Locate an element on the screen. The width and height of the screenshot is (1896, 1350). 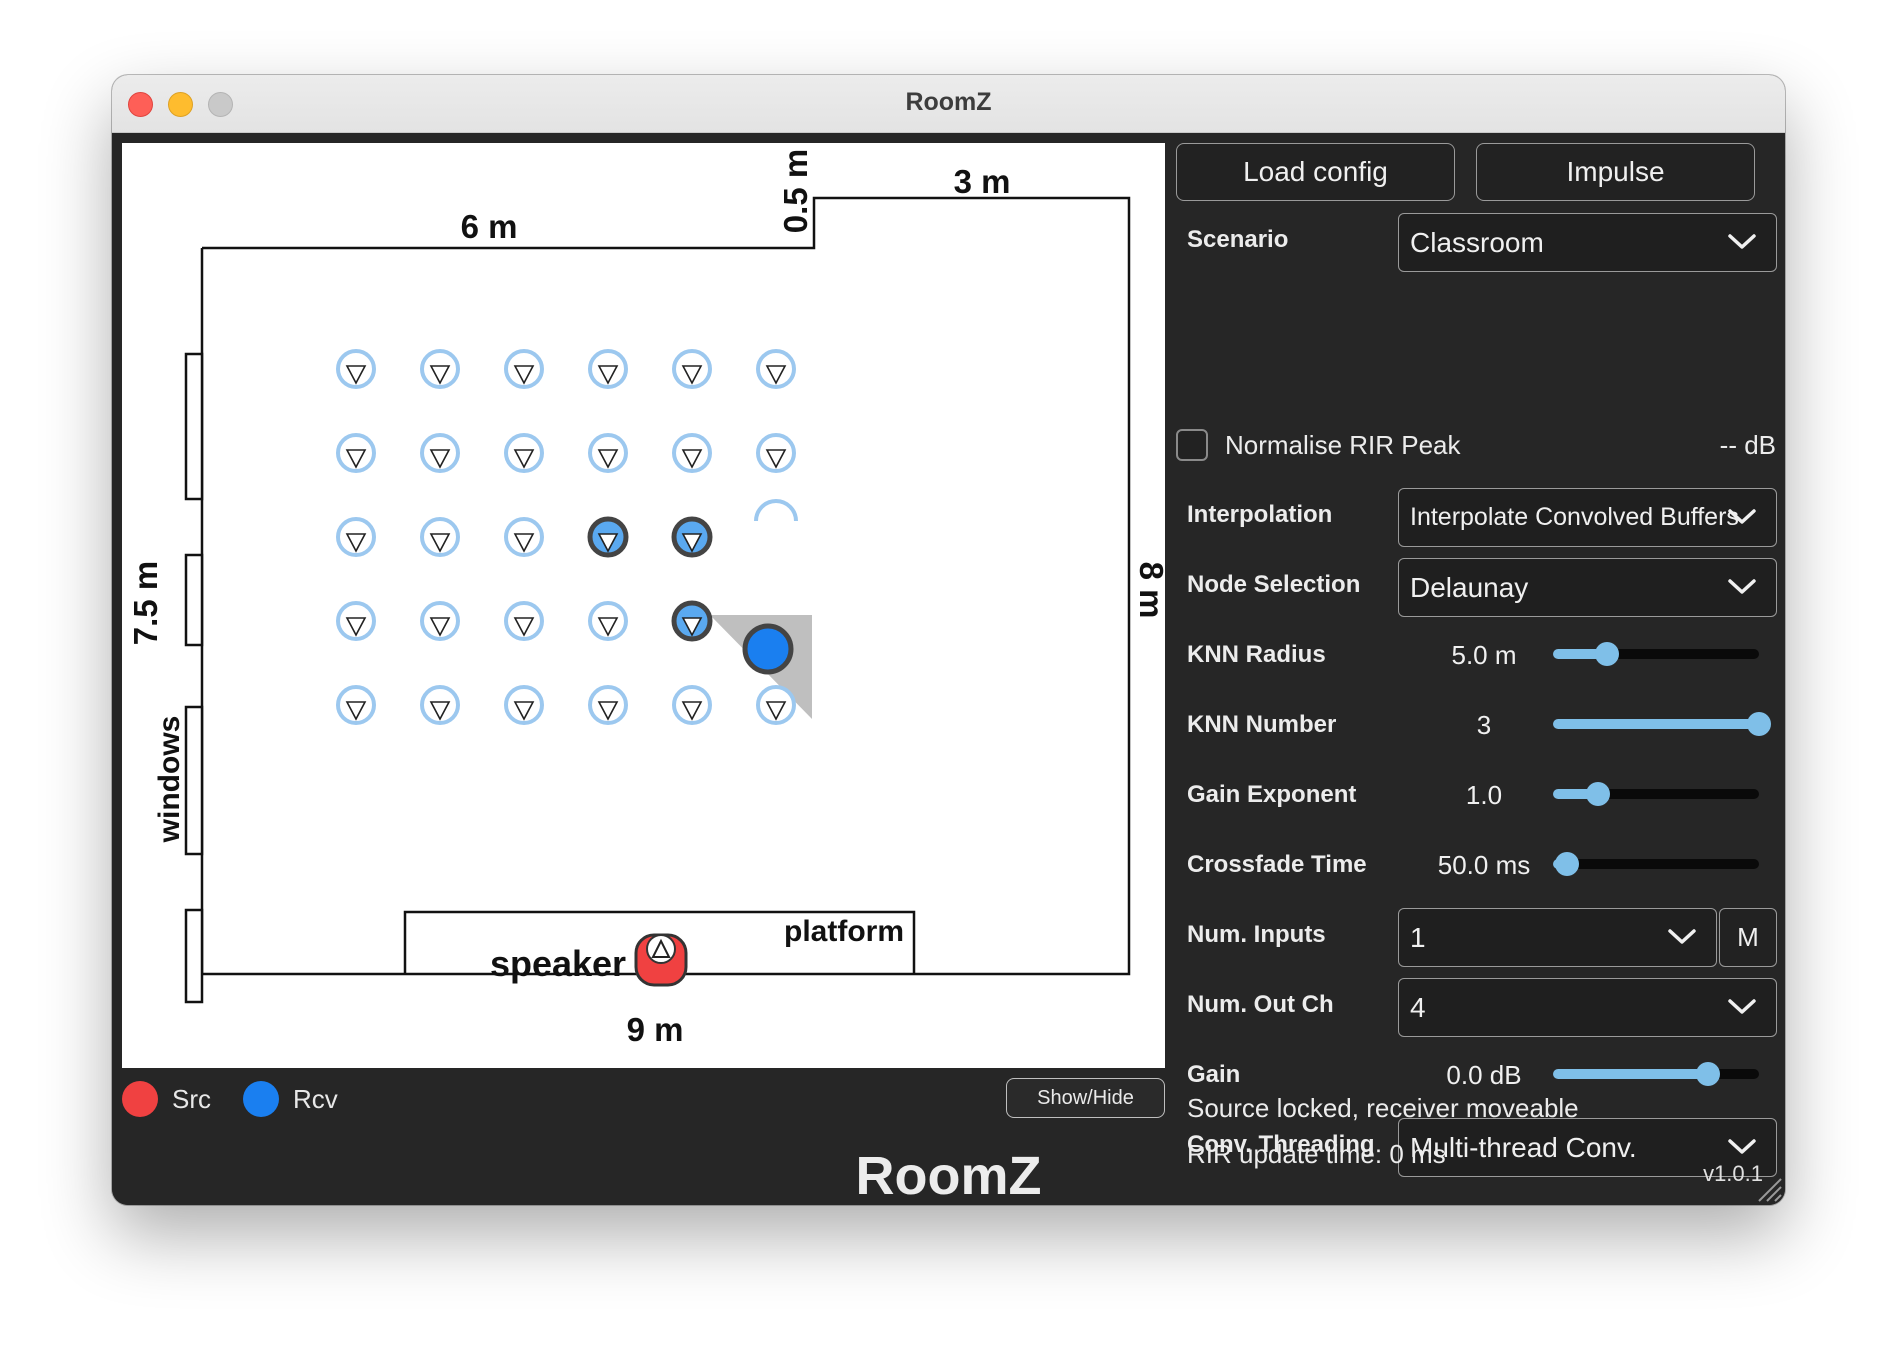
normalise-peak-value: -- dB is located at coordinates (1747, 445).